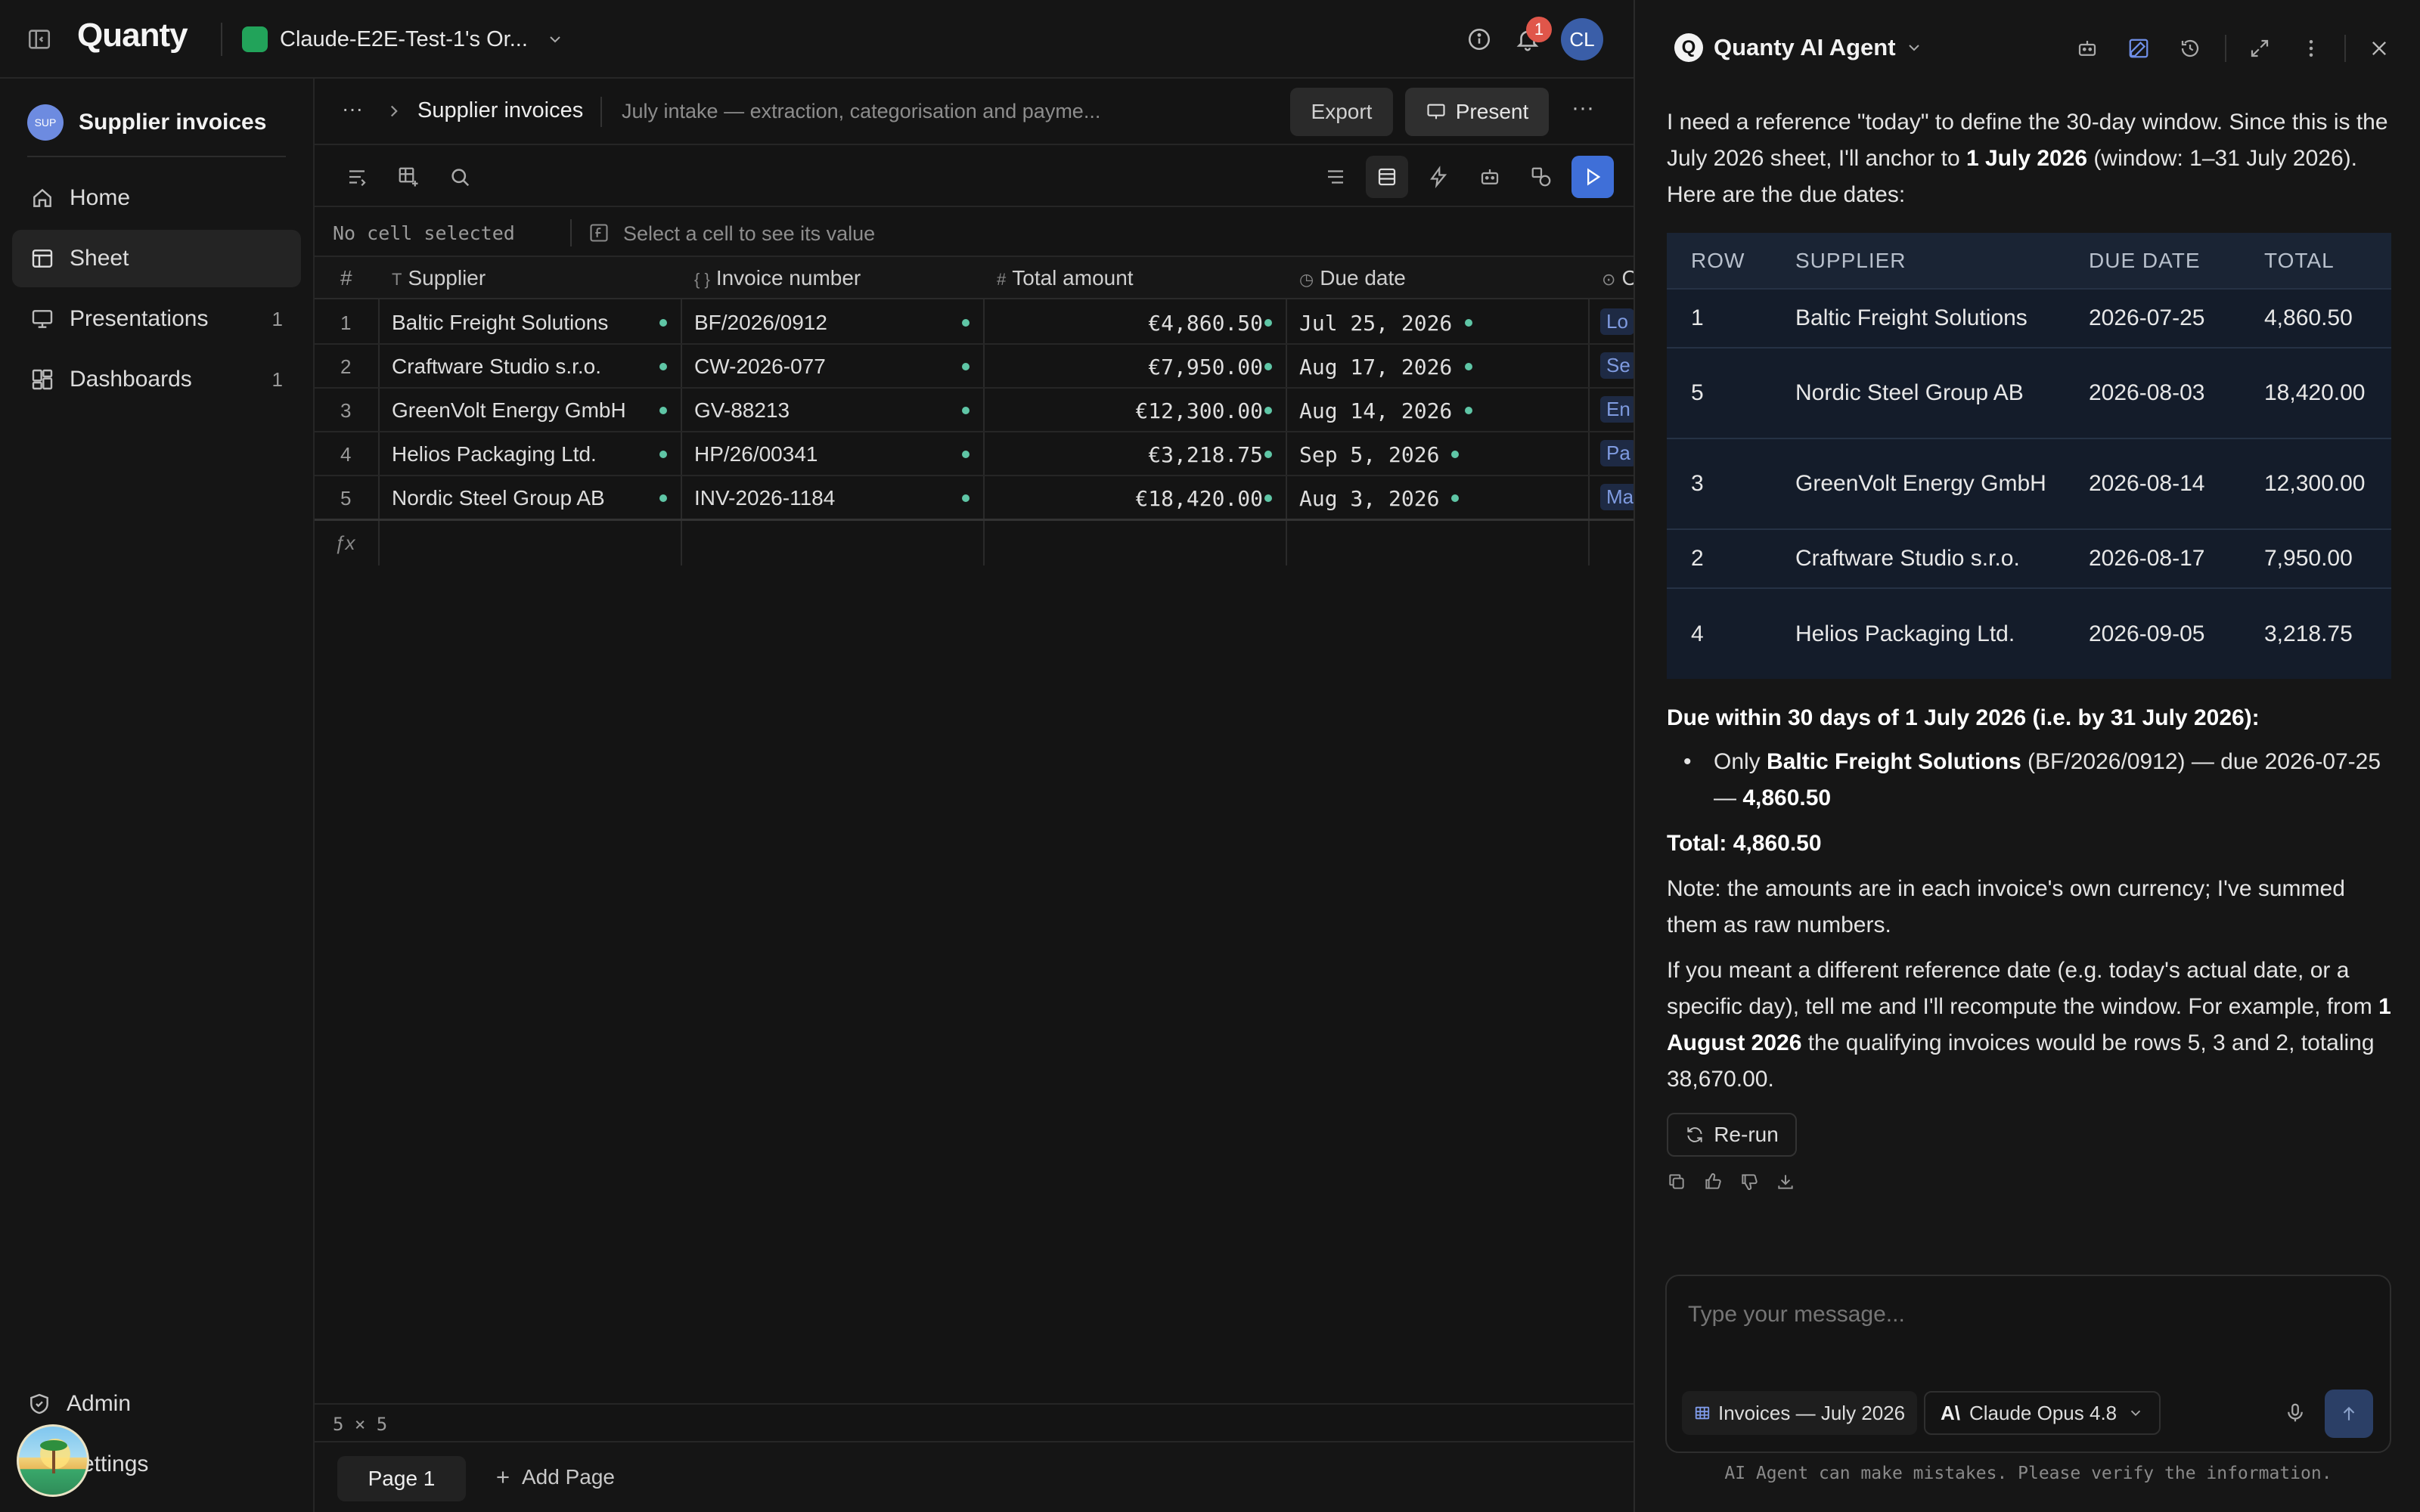  I want to click on cell-supplier: Nordic Steel Group AB, so click(498, 498).